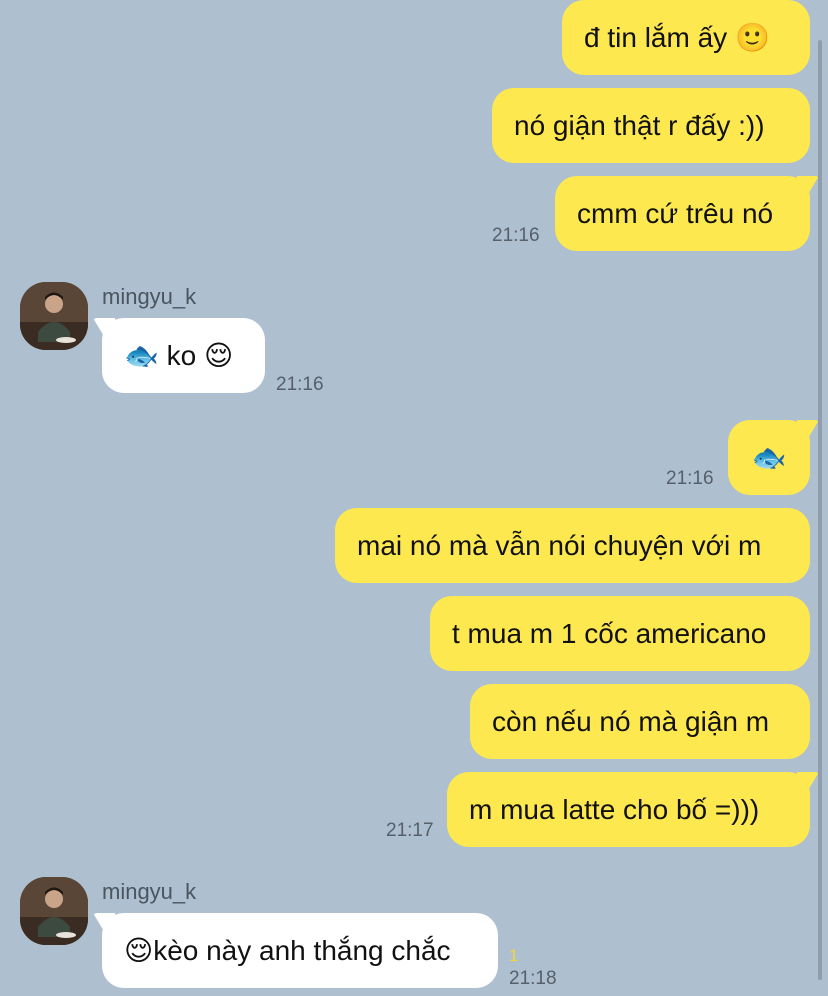  I want to click on outgoing-message: đ tin lắm ấy 🙂, so click(686, 37).